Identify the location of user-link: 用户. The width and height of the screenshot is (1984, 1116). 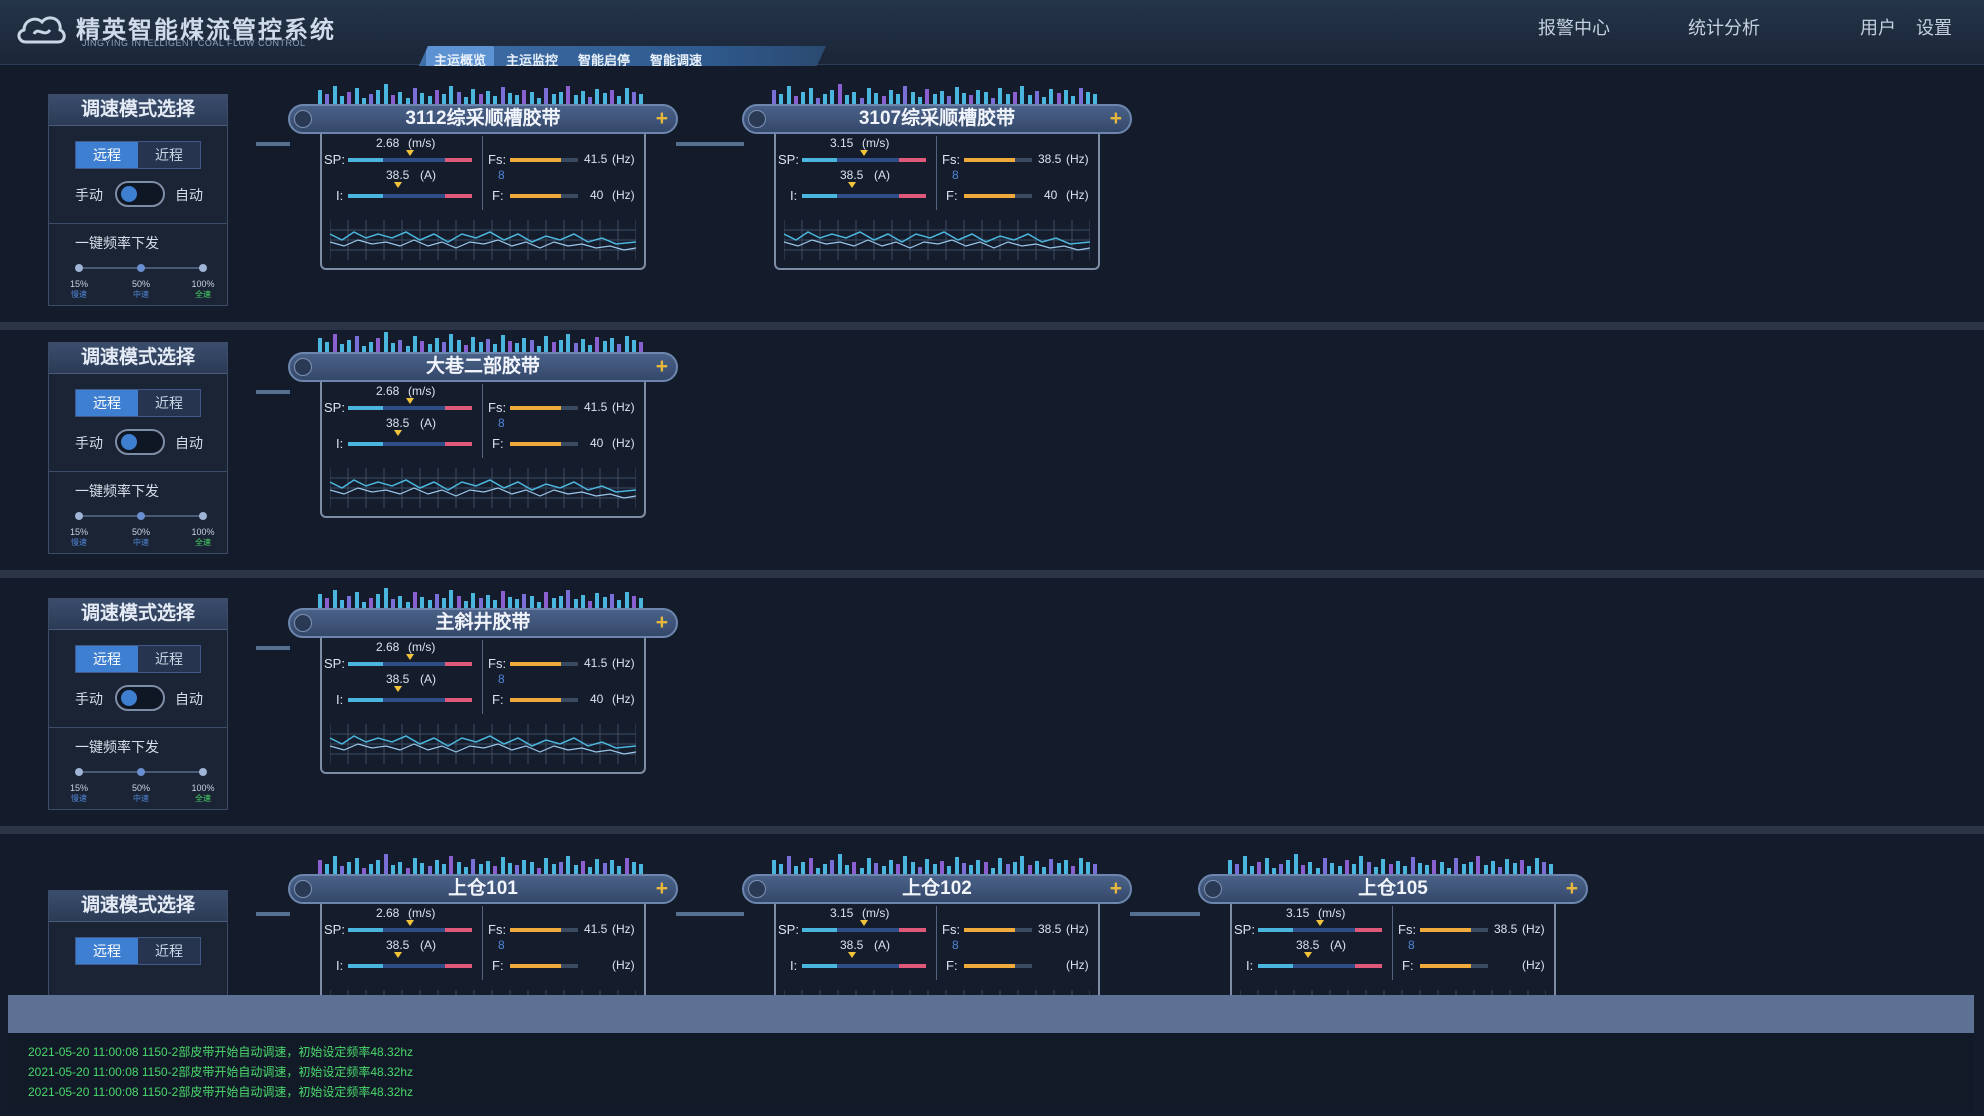
(1878, 27).